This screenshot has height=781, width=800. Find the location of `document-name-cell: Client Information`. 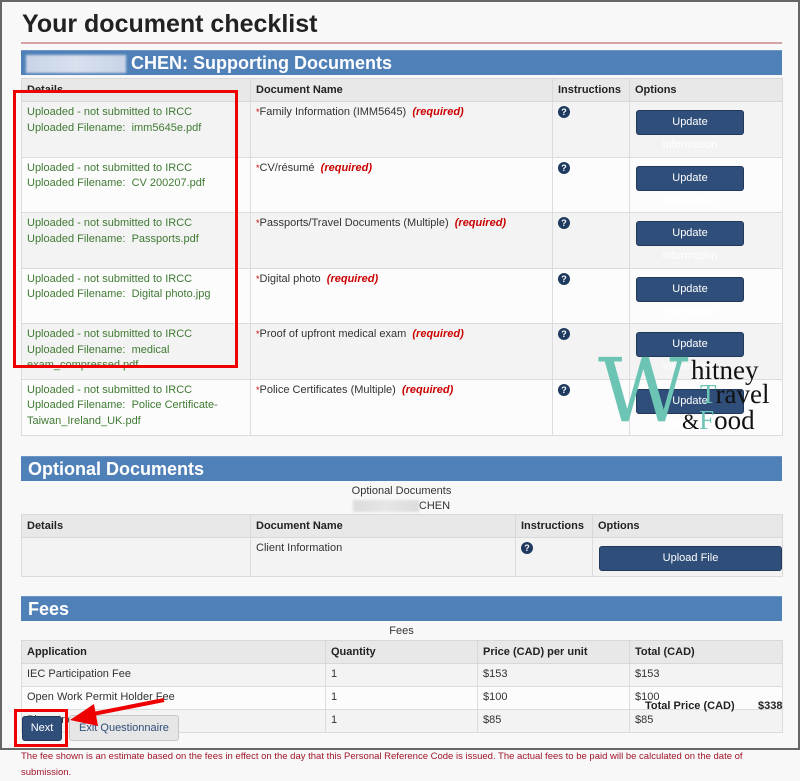

document-name-cell: Client Information is located at coordinates (383, 557).